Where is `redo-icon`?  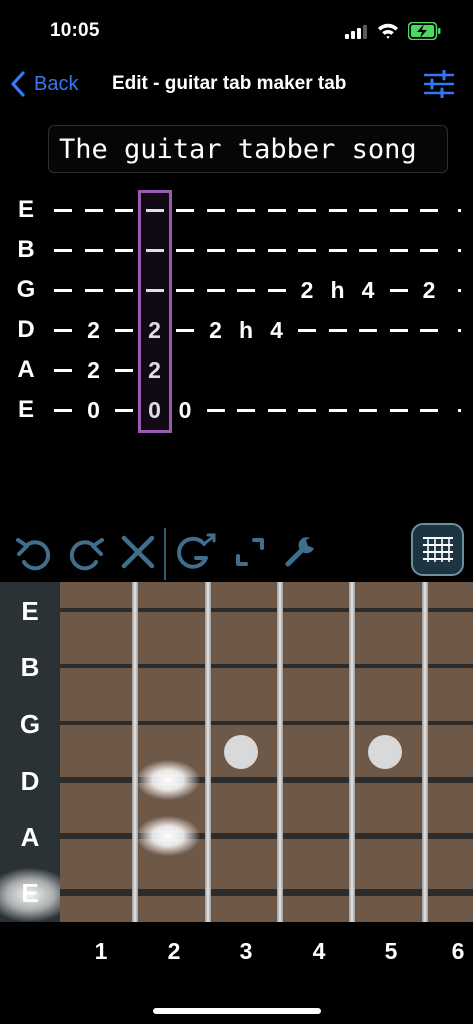 redo-icon is located at coordinates (86, 554).